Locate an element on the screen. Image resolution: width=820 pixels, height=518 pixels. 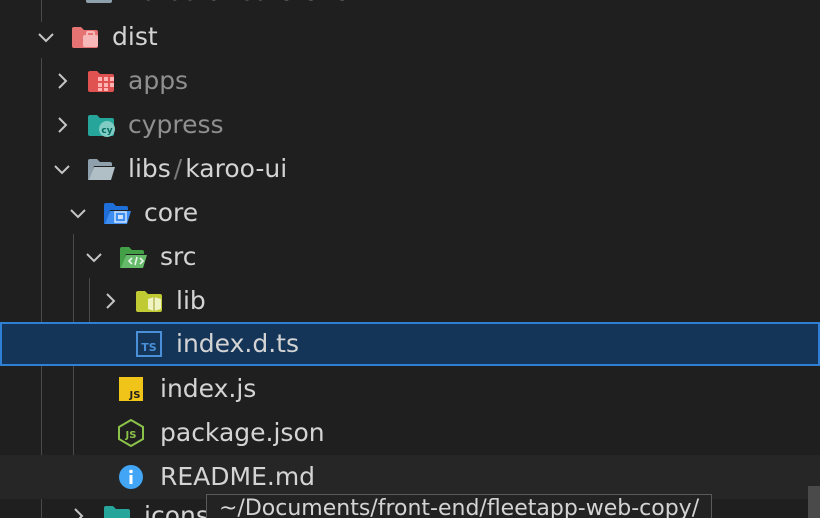
info-icon is located at coordinates (131, 477).